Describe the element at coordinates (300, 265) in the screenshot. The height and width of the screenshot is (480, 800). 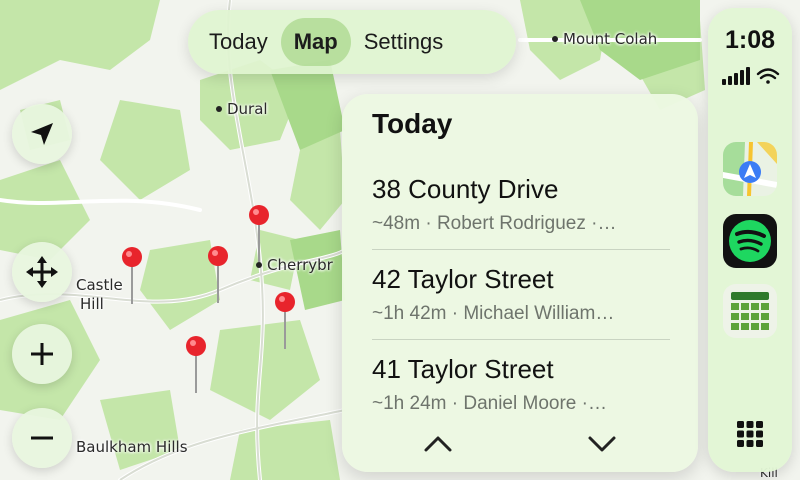
I see `place-name: Cherrybr` at that location.